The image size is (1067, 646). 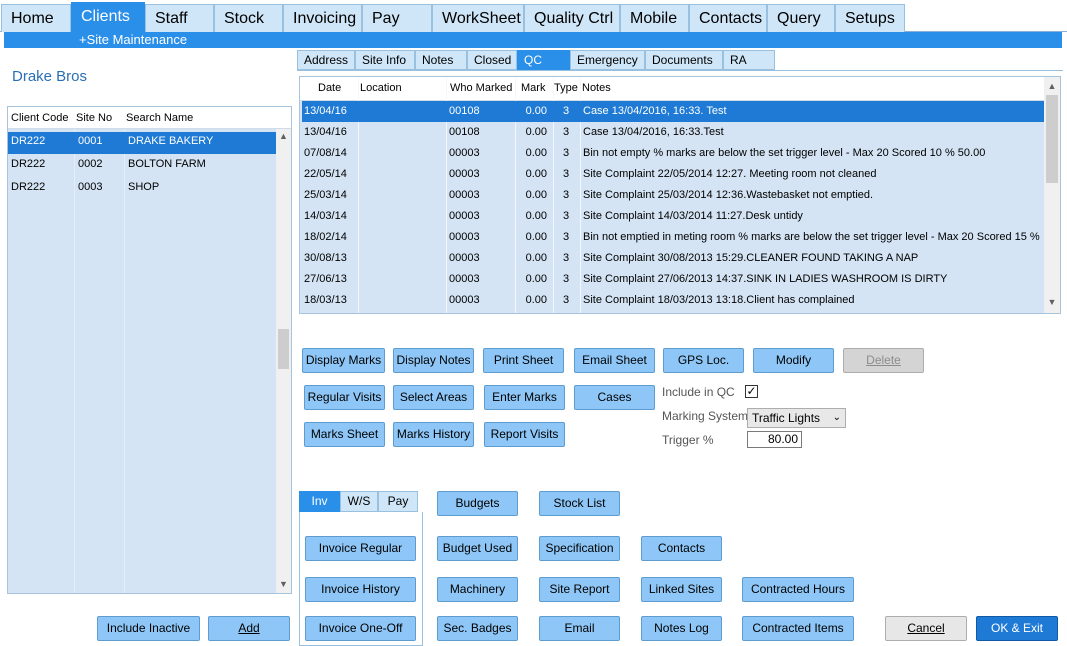 What do you see at coordinates (325, 237) in the screenshot?
I see `qc-date: 18/02/14` at bounding box center [325, 237].